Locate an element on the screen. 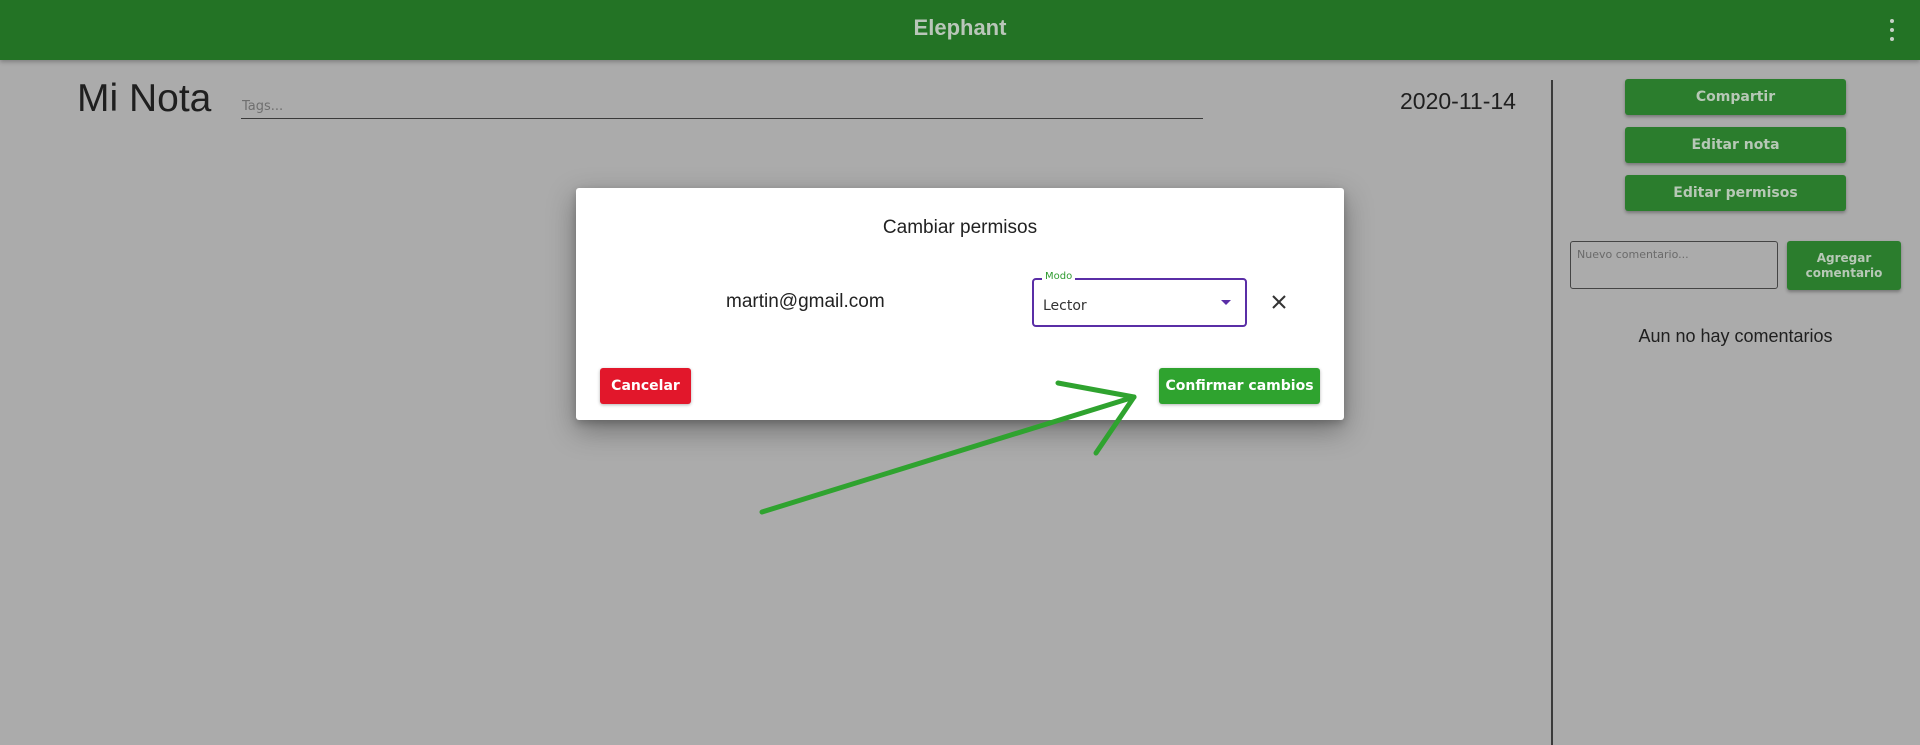 The width and height of the screenshot is (1920, 745). app-bar: Elephant is located at coordinates (960, 30).